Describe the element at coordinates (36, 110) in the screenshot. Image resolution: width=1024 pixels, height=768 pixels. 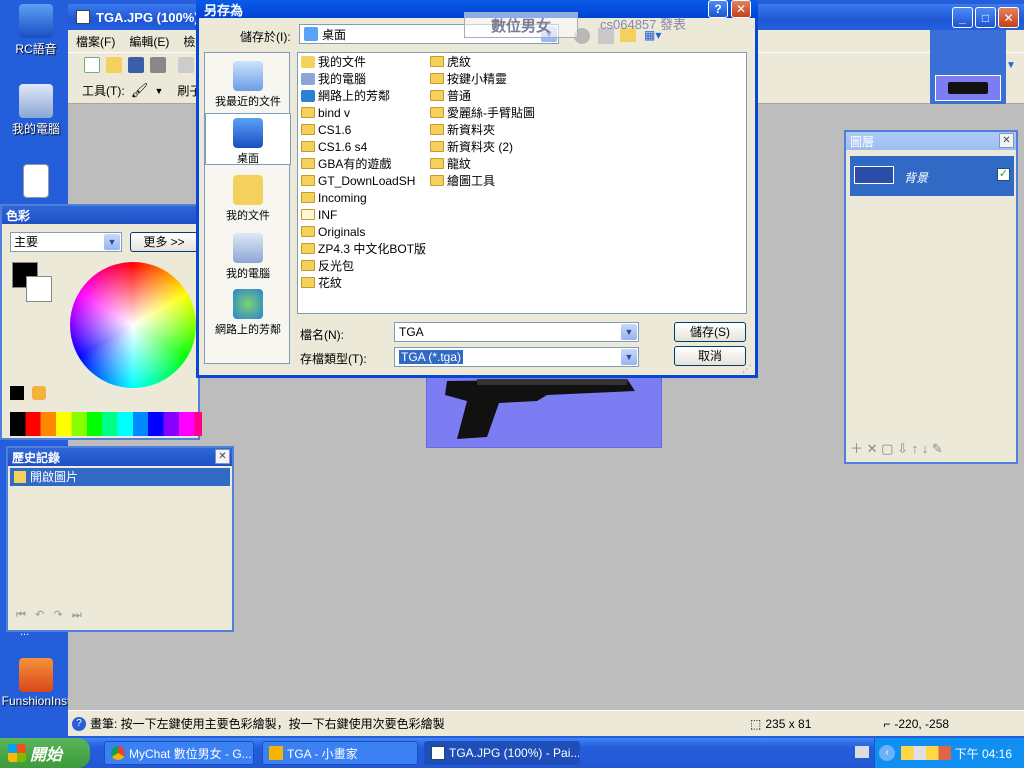
I see `desktop-icon-my-computer: 我的電腦` at that location.